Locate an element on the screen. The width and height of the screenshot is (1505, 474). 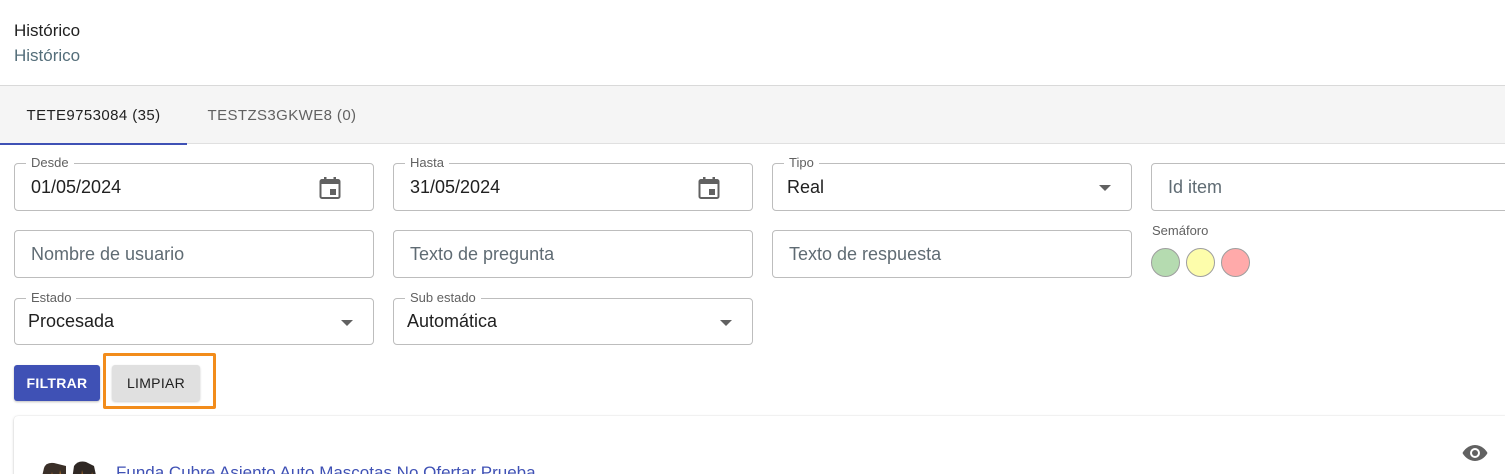
tab-account-2: TESTZS3GKWE8 (0) is located at coordinates (282, 115).